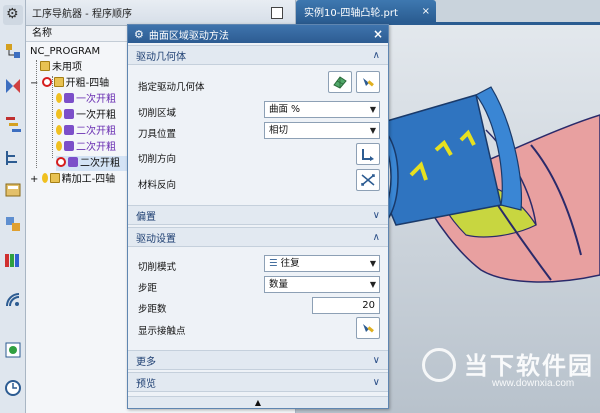  I want to click on resource-bar, so click(13, 206).